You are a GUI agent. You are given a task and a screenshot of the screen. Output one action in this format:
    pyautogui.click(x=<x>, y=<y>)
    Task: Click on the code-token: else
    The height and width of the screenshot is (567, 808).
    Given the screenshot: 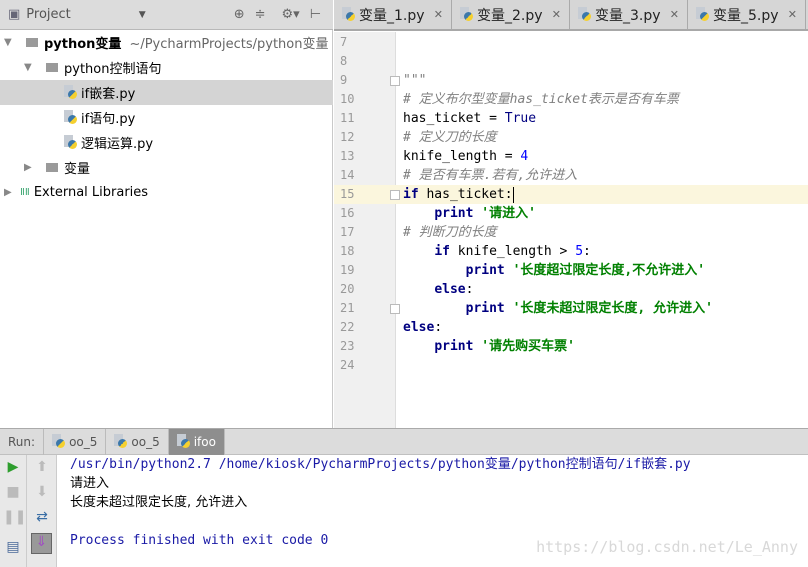 What is the action you would take?
    pyautogui.click(x=419, y=327)
    